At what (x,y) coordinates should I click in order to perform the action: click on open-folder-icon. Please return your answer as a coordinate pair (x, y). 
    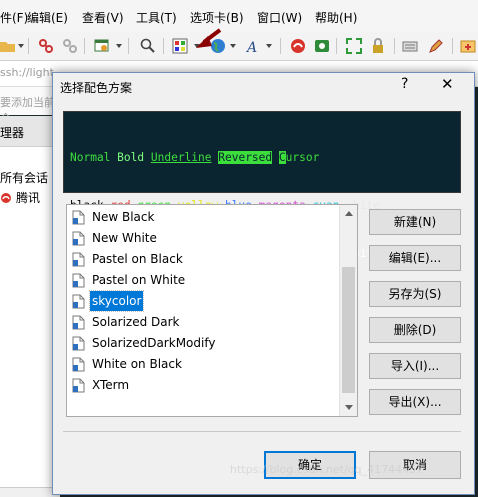
    Looking at the image, I should click on (8, 46).